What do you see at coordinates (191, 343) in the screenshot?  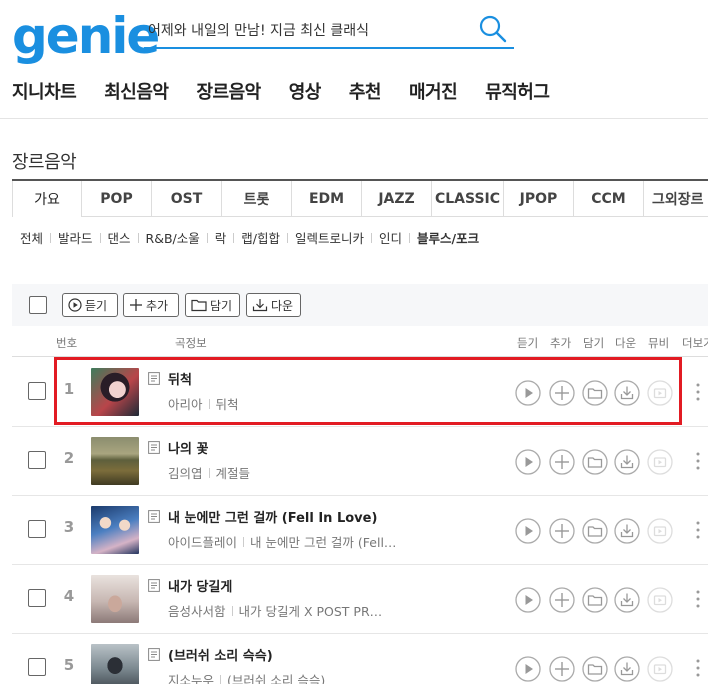 I see `column-info: 곡정보` at bounding box center [191, 343].